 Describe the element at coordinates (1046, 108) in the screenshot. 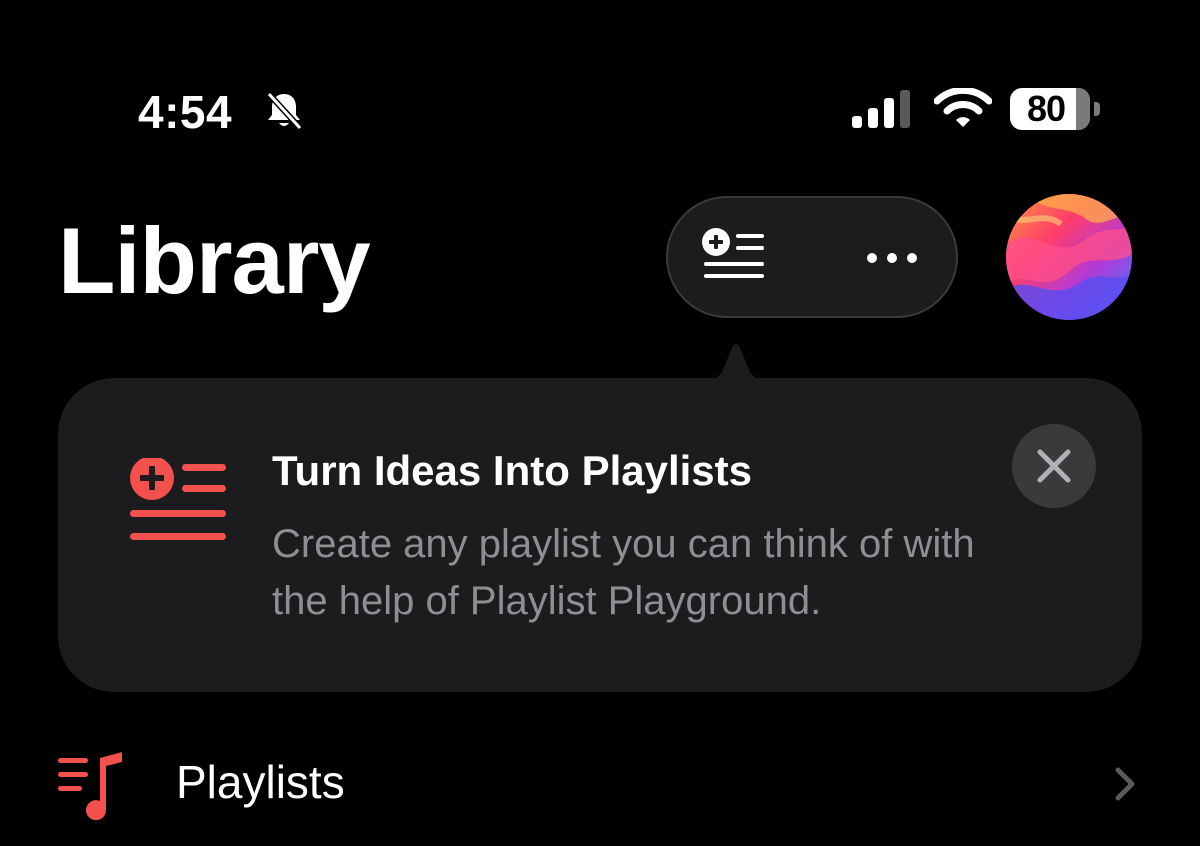

I see `battery-level: 80` at that location.